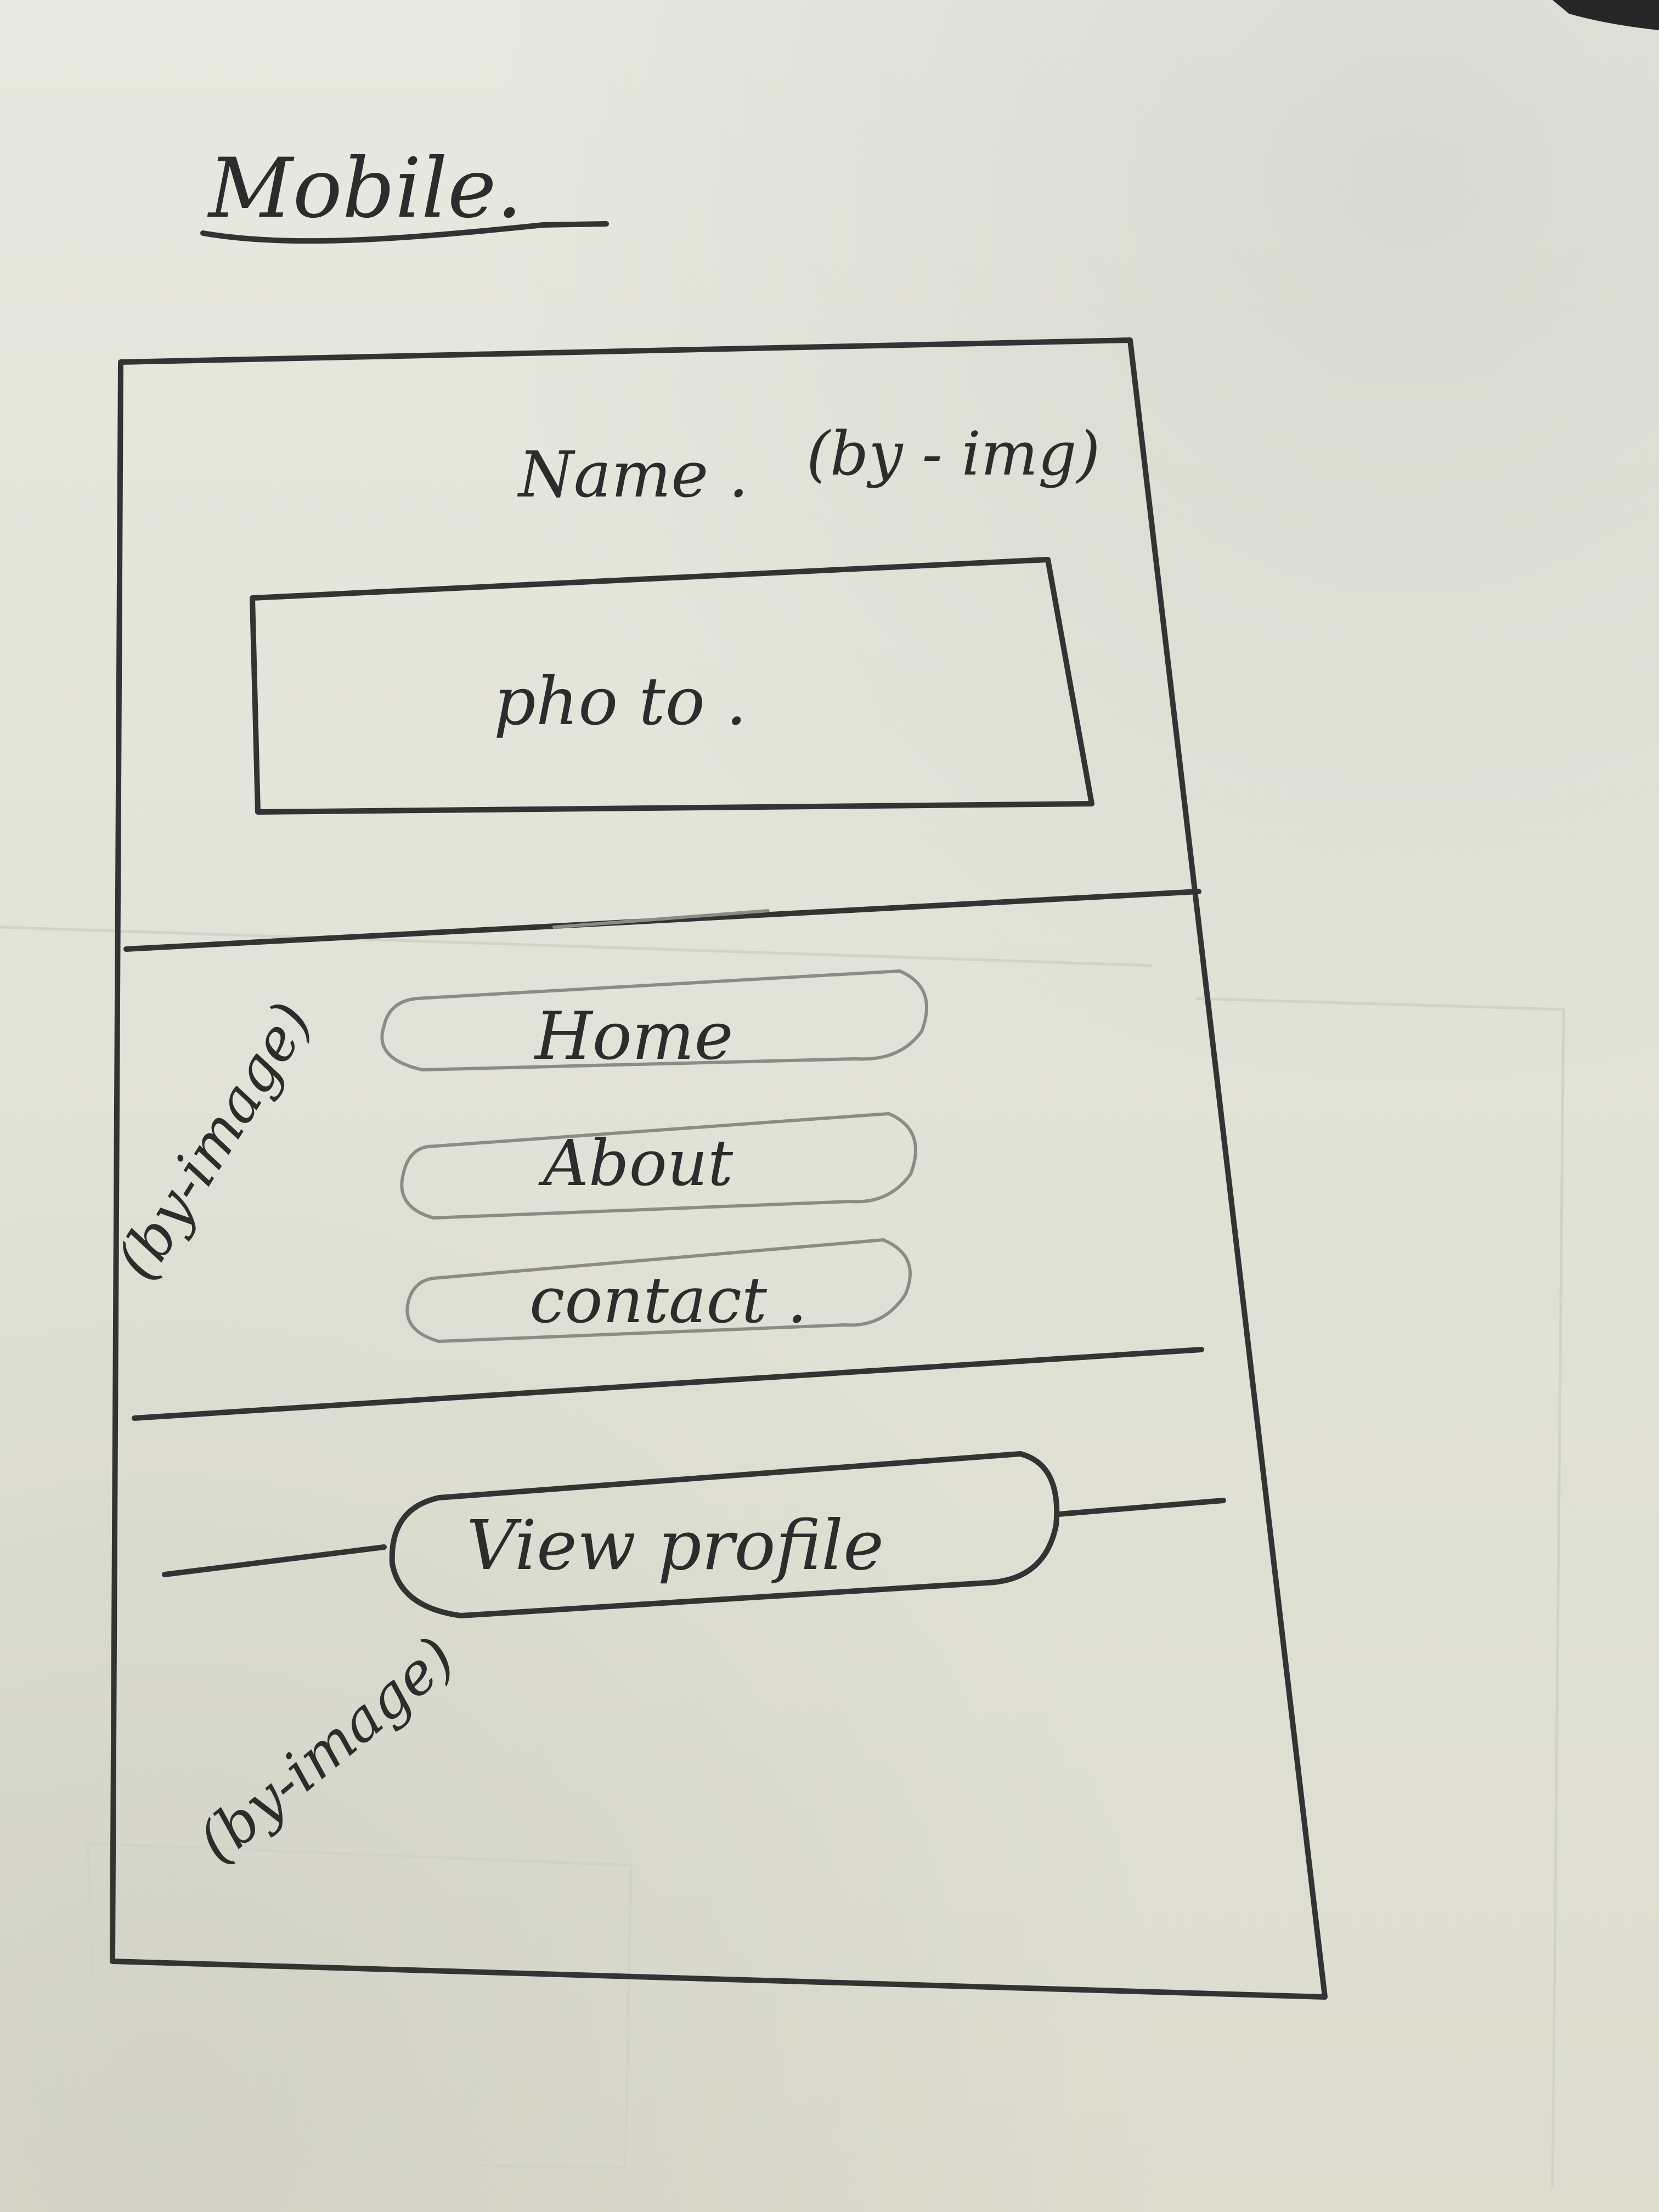 The image size is (1659, 2212). Describe the element at coordinates (364, 189) in the screenshot. I see `page-heading-text: Mobile.` at that location.